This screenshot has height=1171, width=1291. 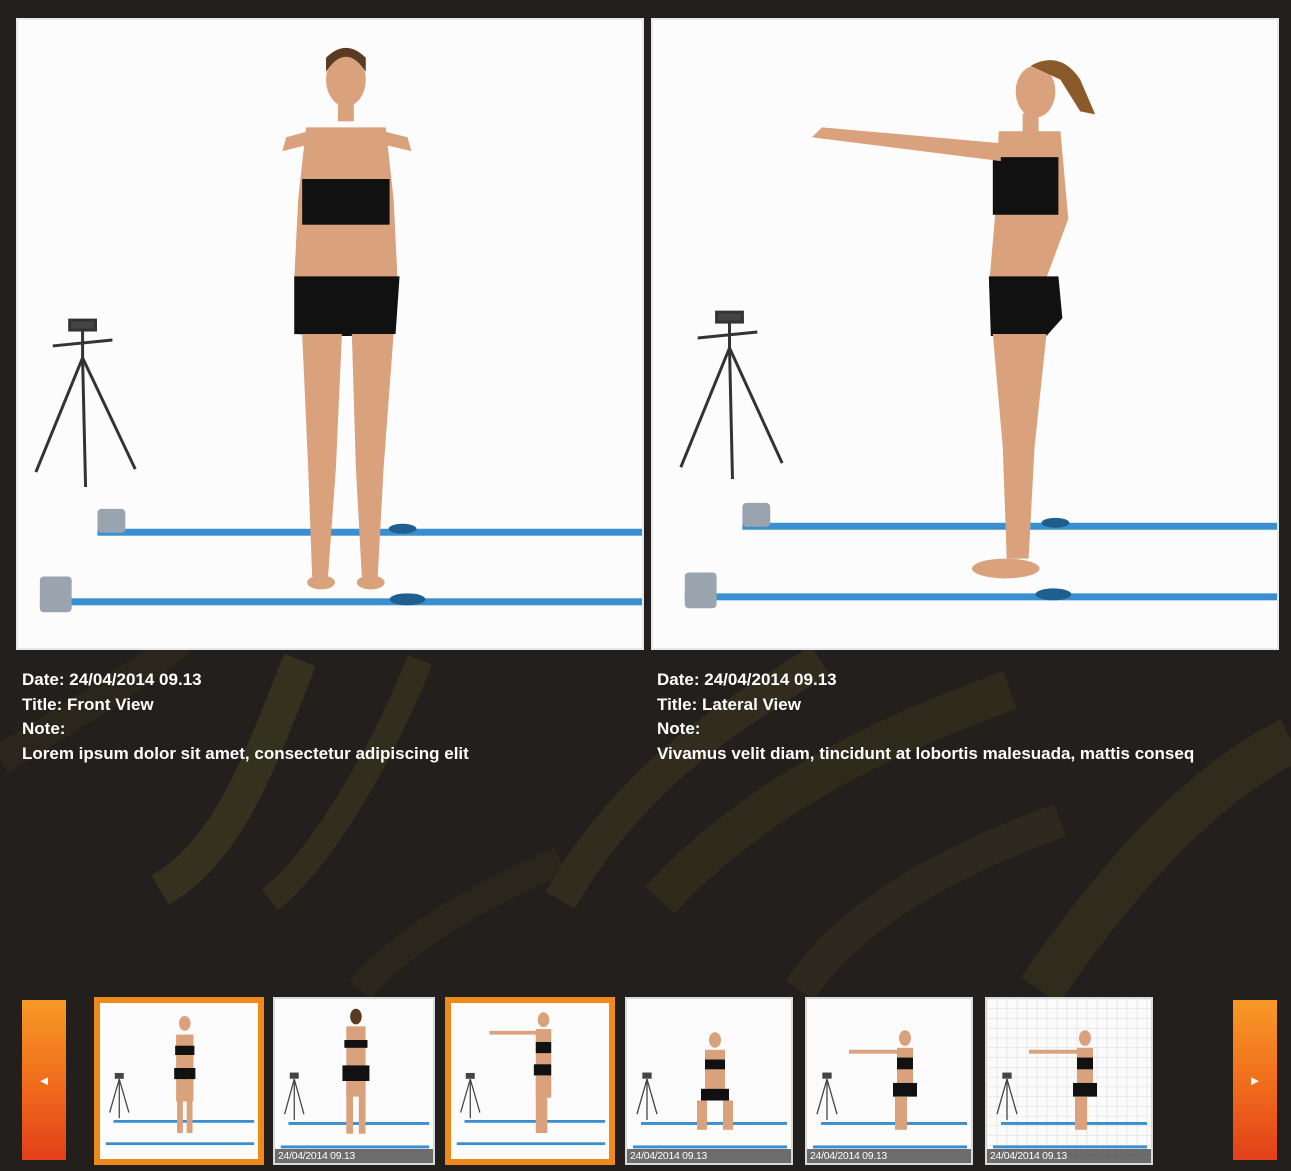 I want to click on triangle-right-icon: ►, so click(x=1255, y=1080).